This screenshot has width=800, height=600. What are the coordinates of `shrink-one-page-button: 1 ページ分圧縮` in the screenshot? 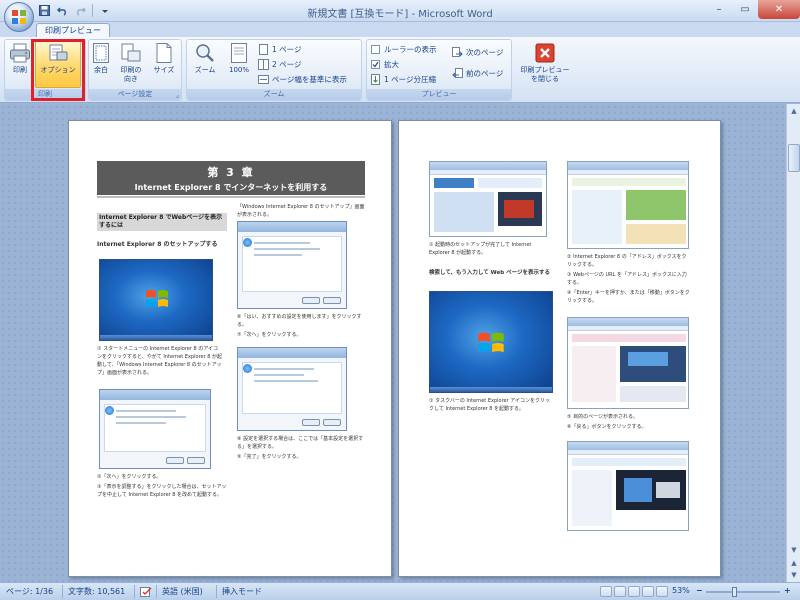 It's located at (403, 79).